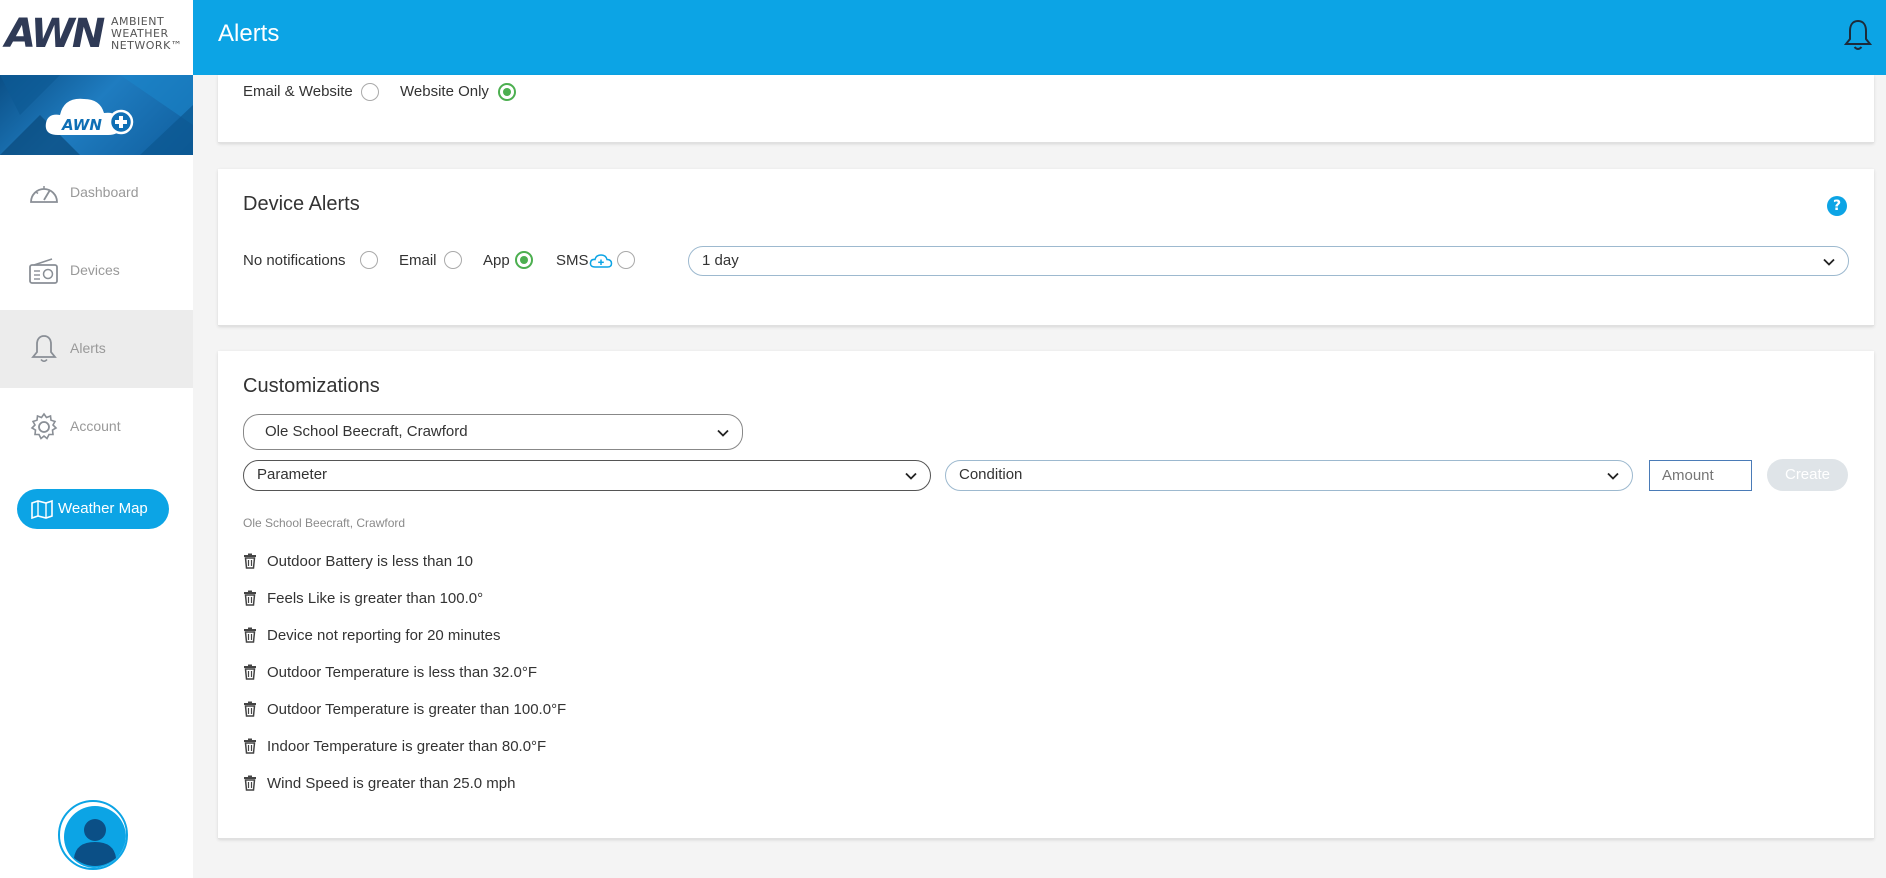 This screenshot has height=878, width=1886. What do you see at coordinates (572, 260) in the screenshot?
I see `radio-label-sms: SMS` at bounding box center [572, 260].